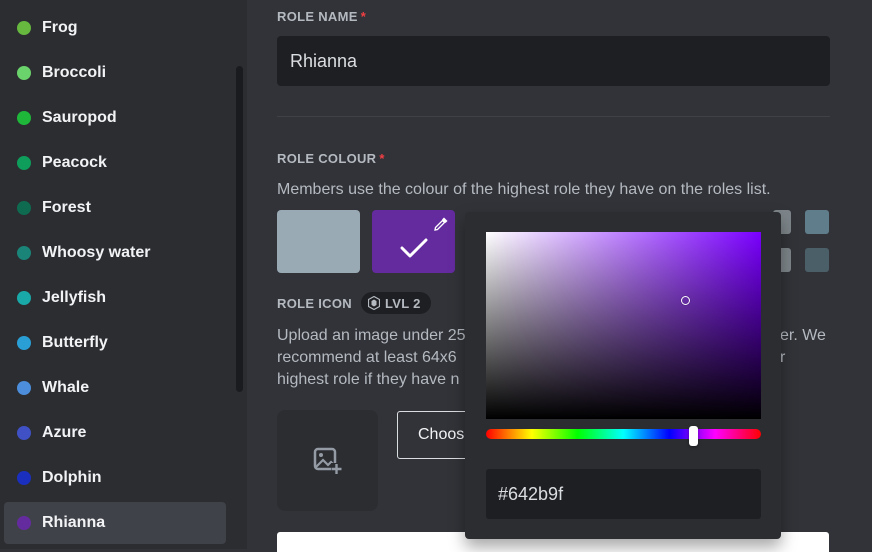  What do you see at coordinates (75, 342) in the screenshot?
I see `role-label: Butterfly` at bounding box center [75, 342].